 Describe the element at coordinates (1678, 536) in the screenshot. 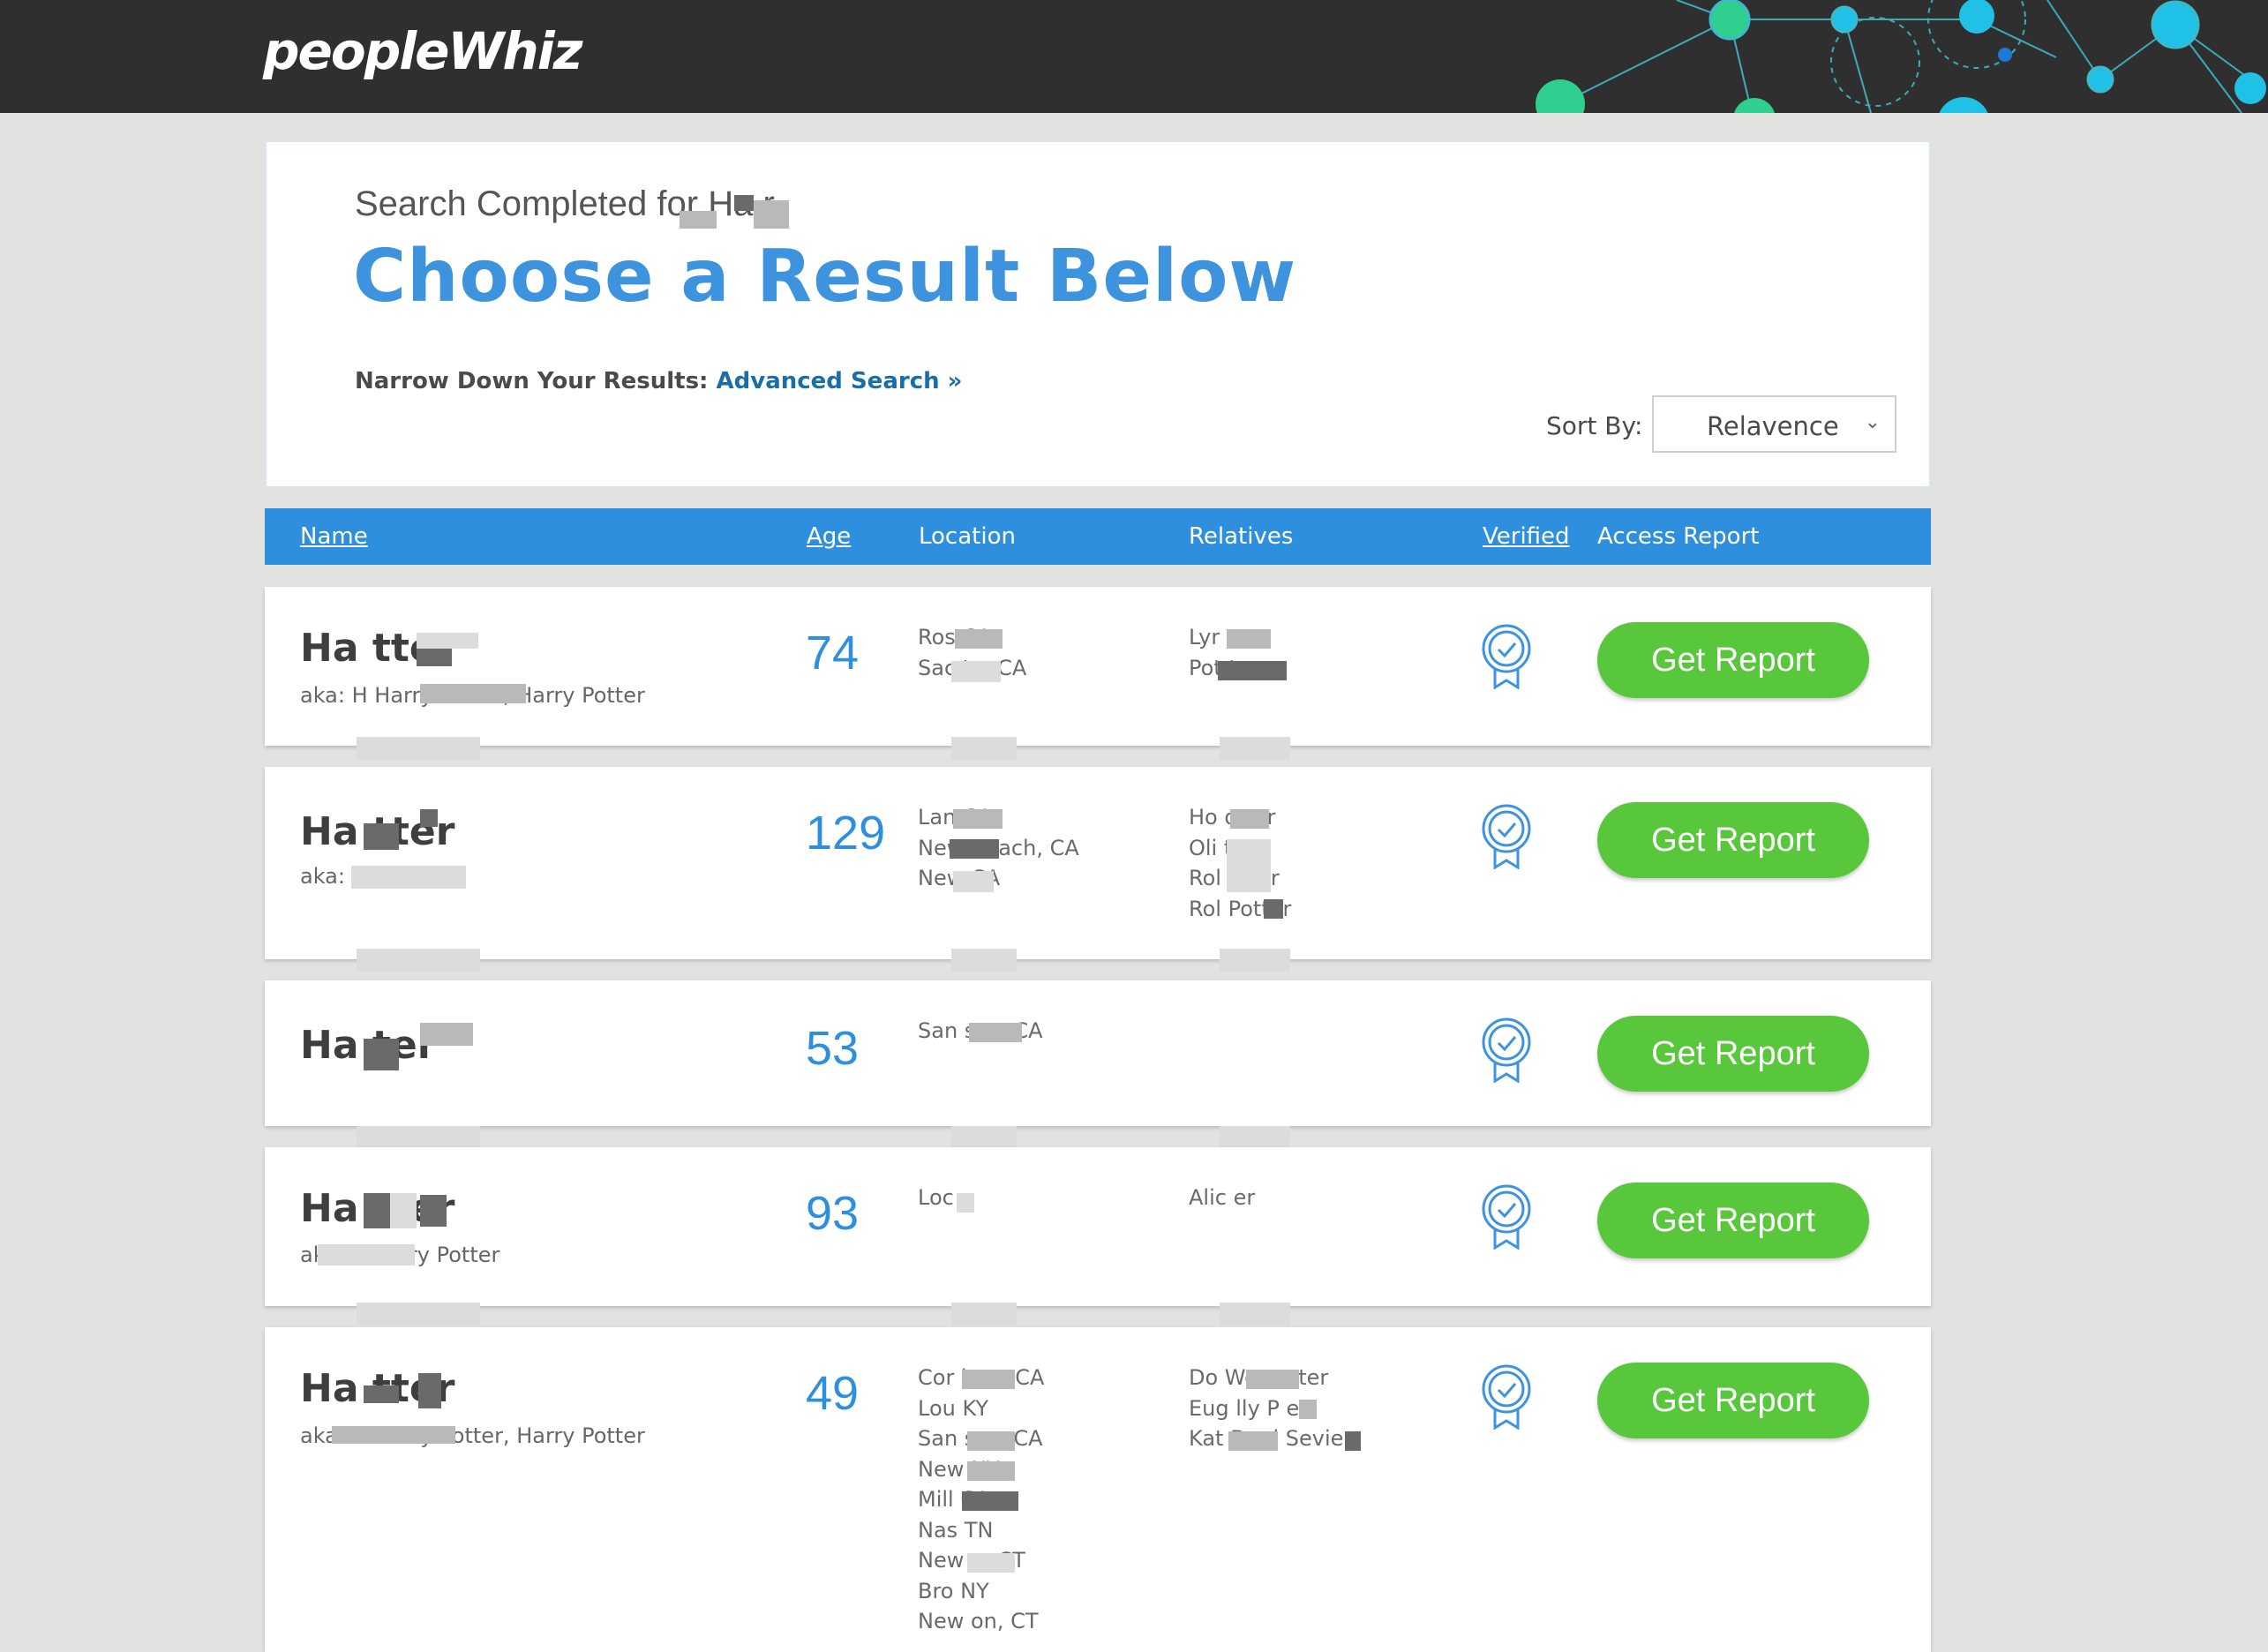

I see `access-report-column-label: Access Report` at that location.